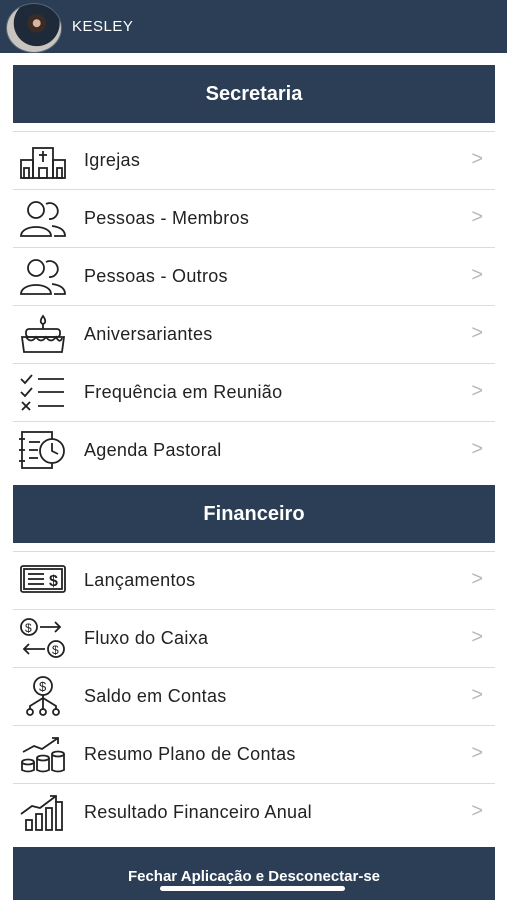 The height and width of the screenshot is (907, 507). Describe the element at coordinates (254, 873) in the screenshot. I see `logout-button: Fechar Aplicação e Desconectar-se` at that location.